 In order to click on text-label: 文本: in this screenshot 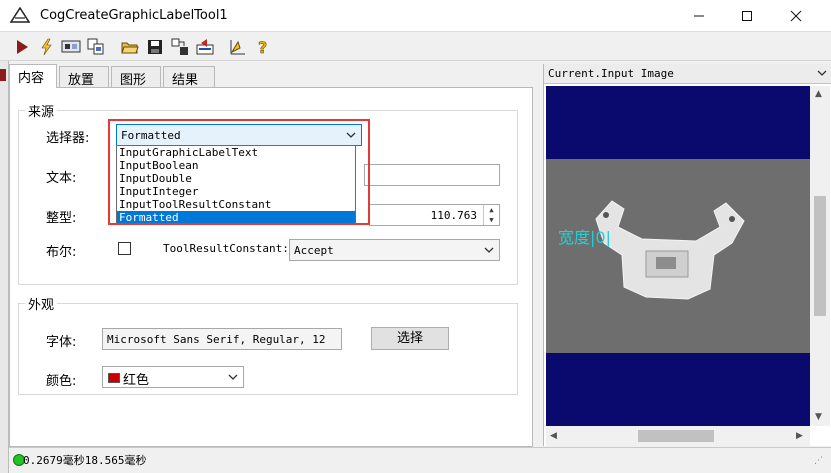, I will do `click(61, 178)`.